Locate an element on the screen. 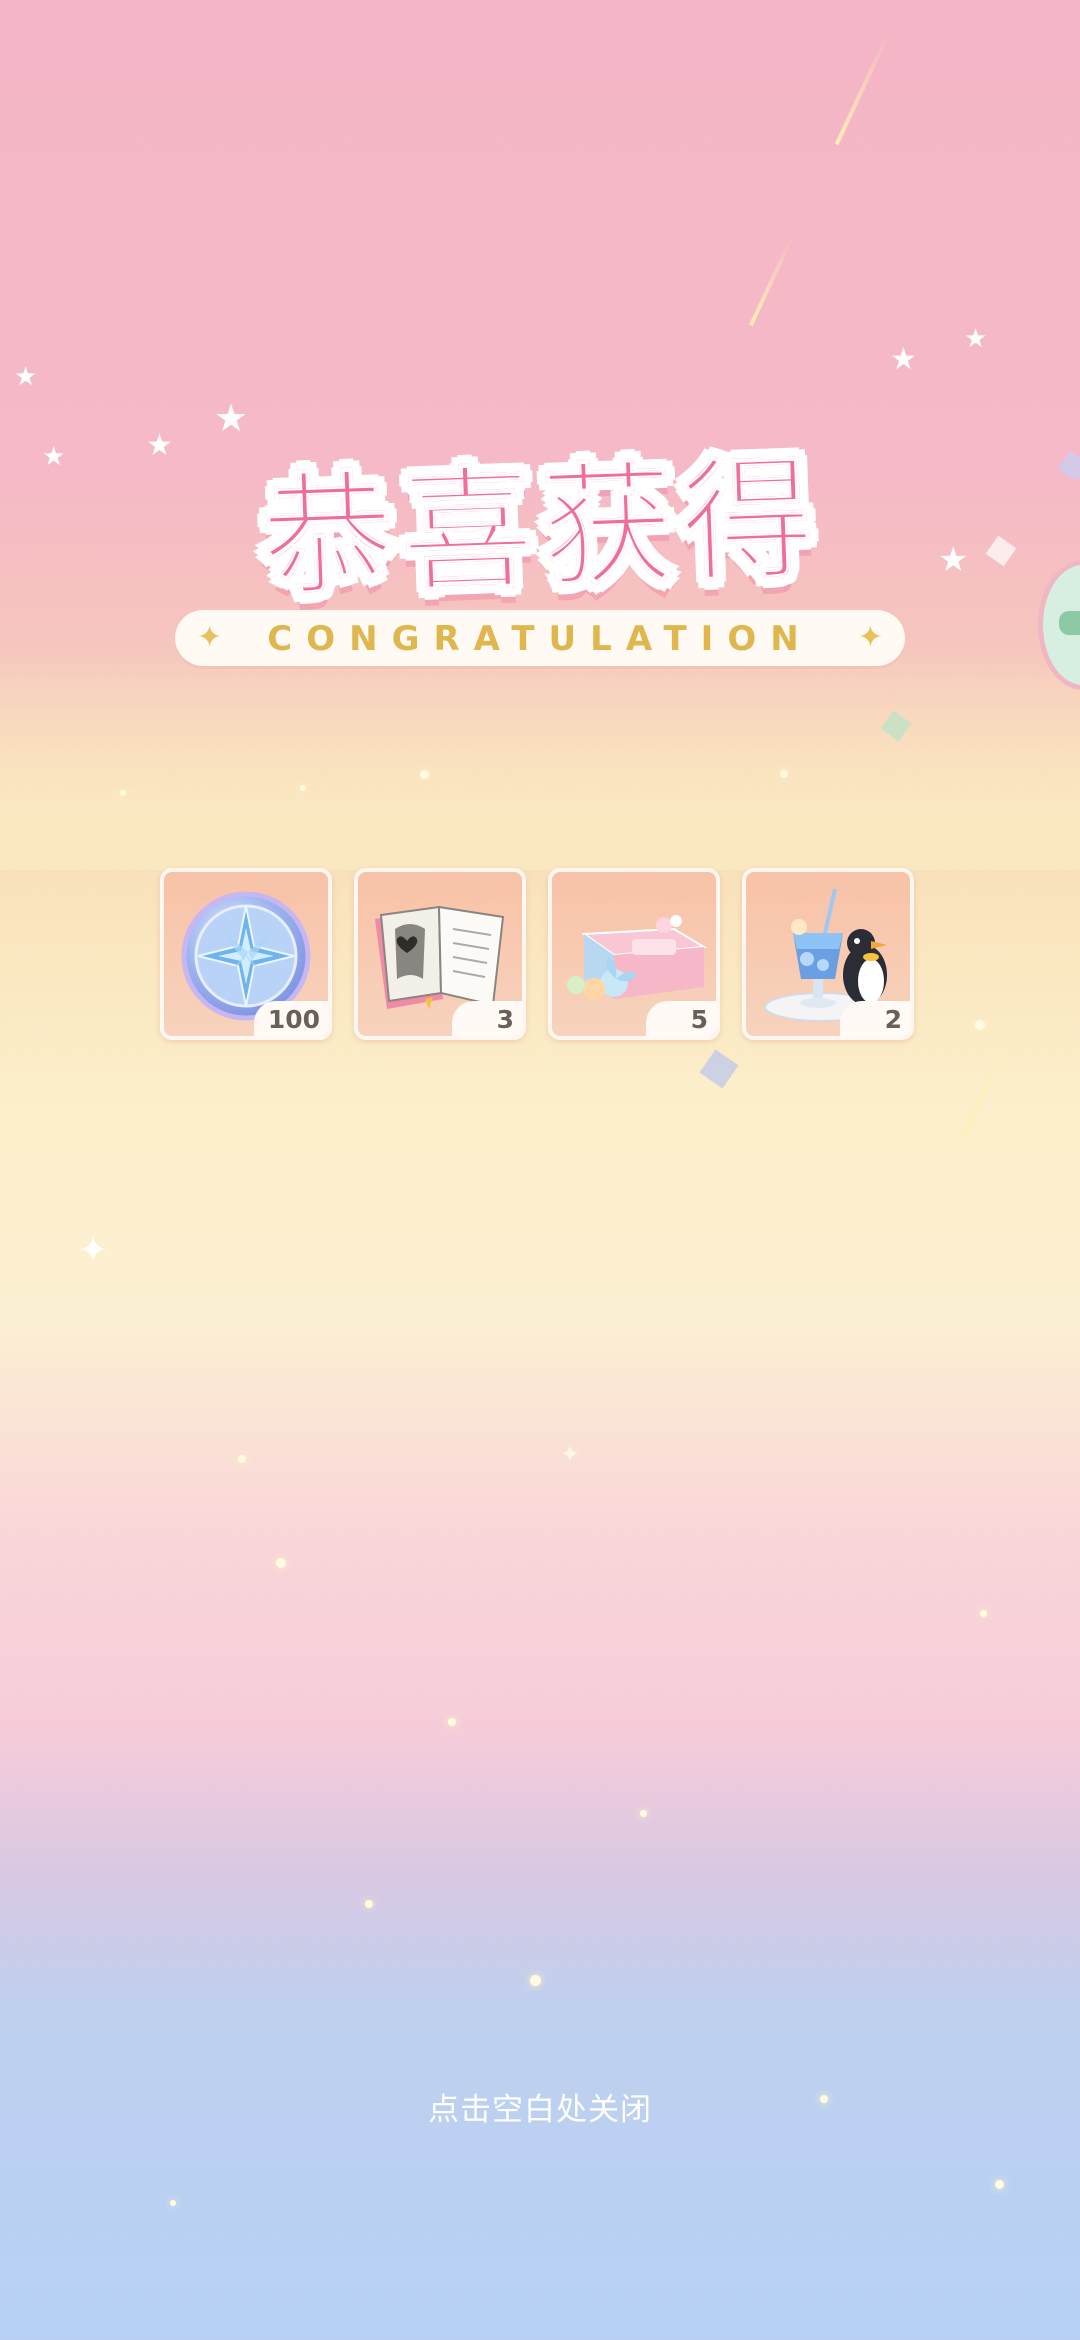  item-count: 5 is located at coordinates (681, 1018).